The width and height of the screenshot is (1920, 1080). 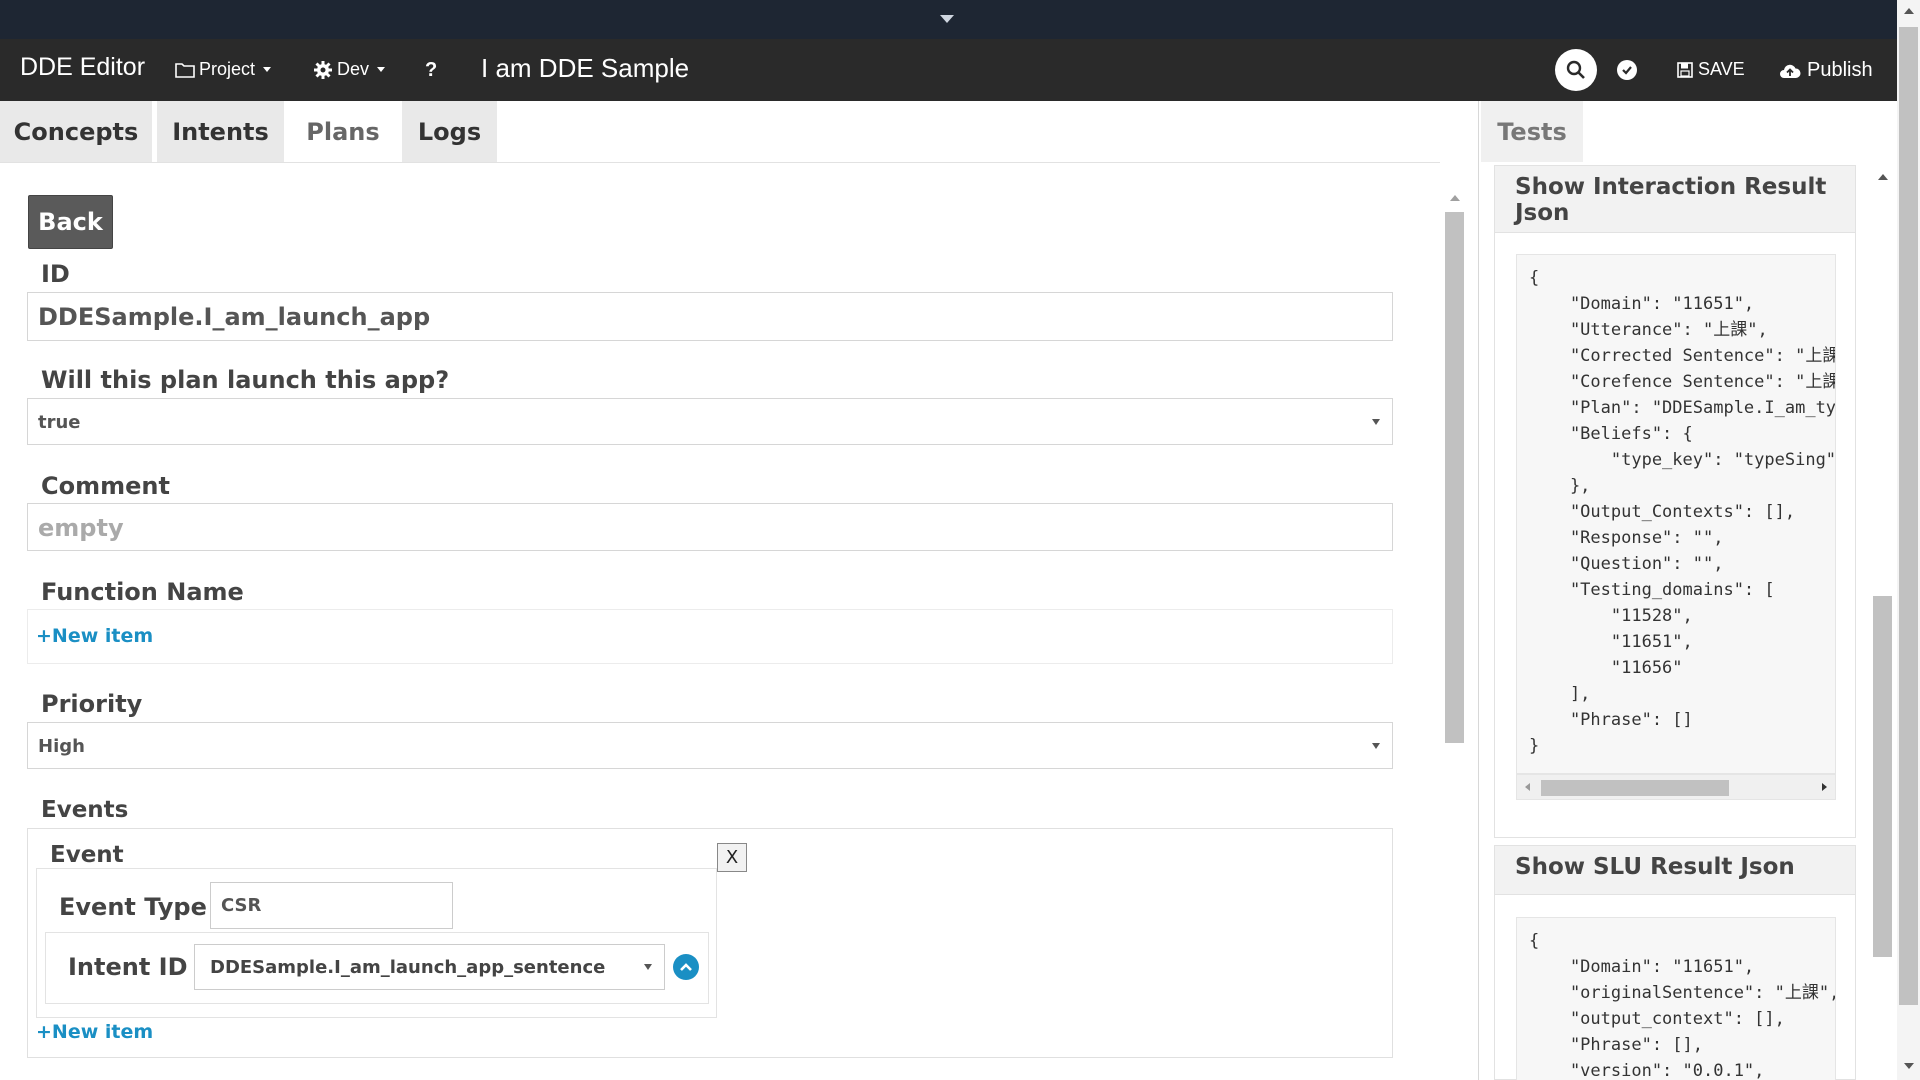 I want to click on tab-intents: Intents, so click(x=220, y=131).